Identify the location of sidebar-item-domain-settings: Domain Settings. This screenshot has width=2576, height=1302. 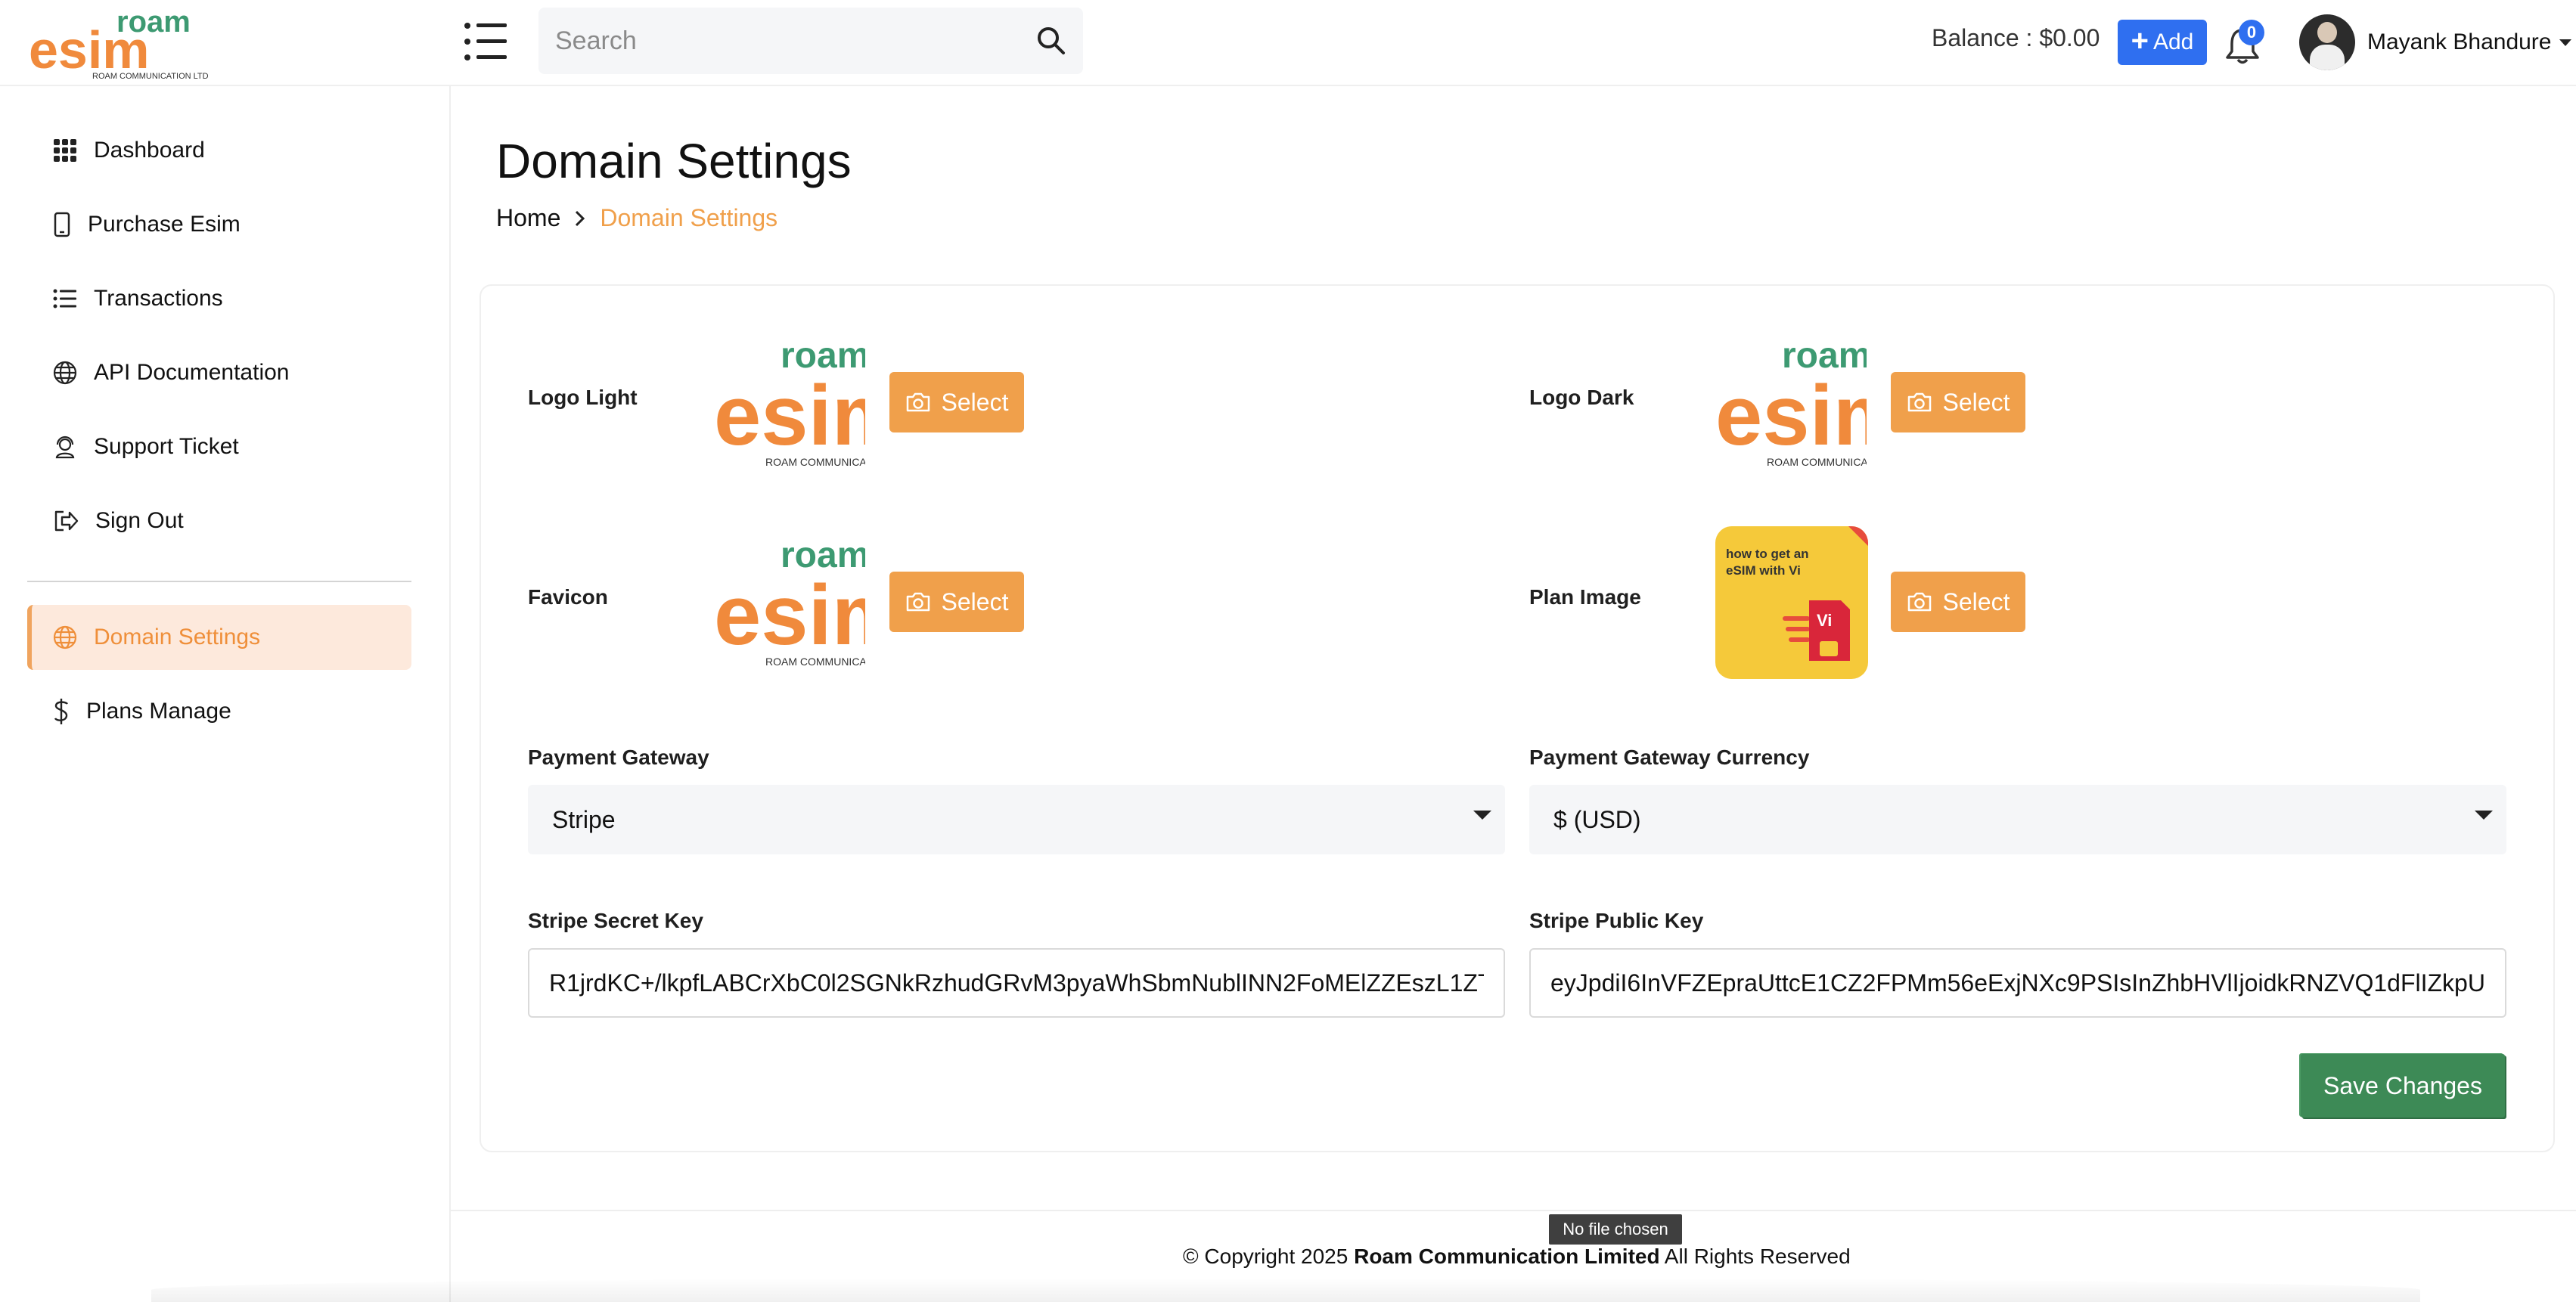
(219, 637).